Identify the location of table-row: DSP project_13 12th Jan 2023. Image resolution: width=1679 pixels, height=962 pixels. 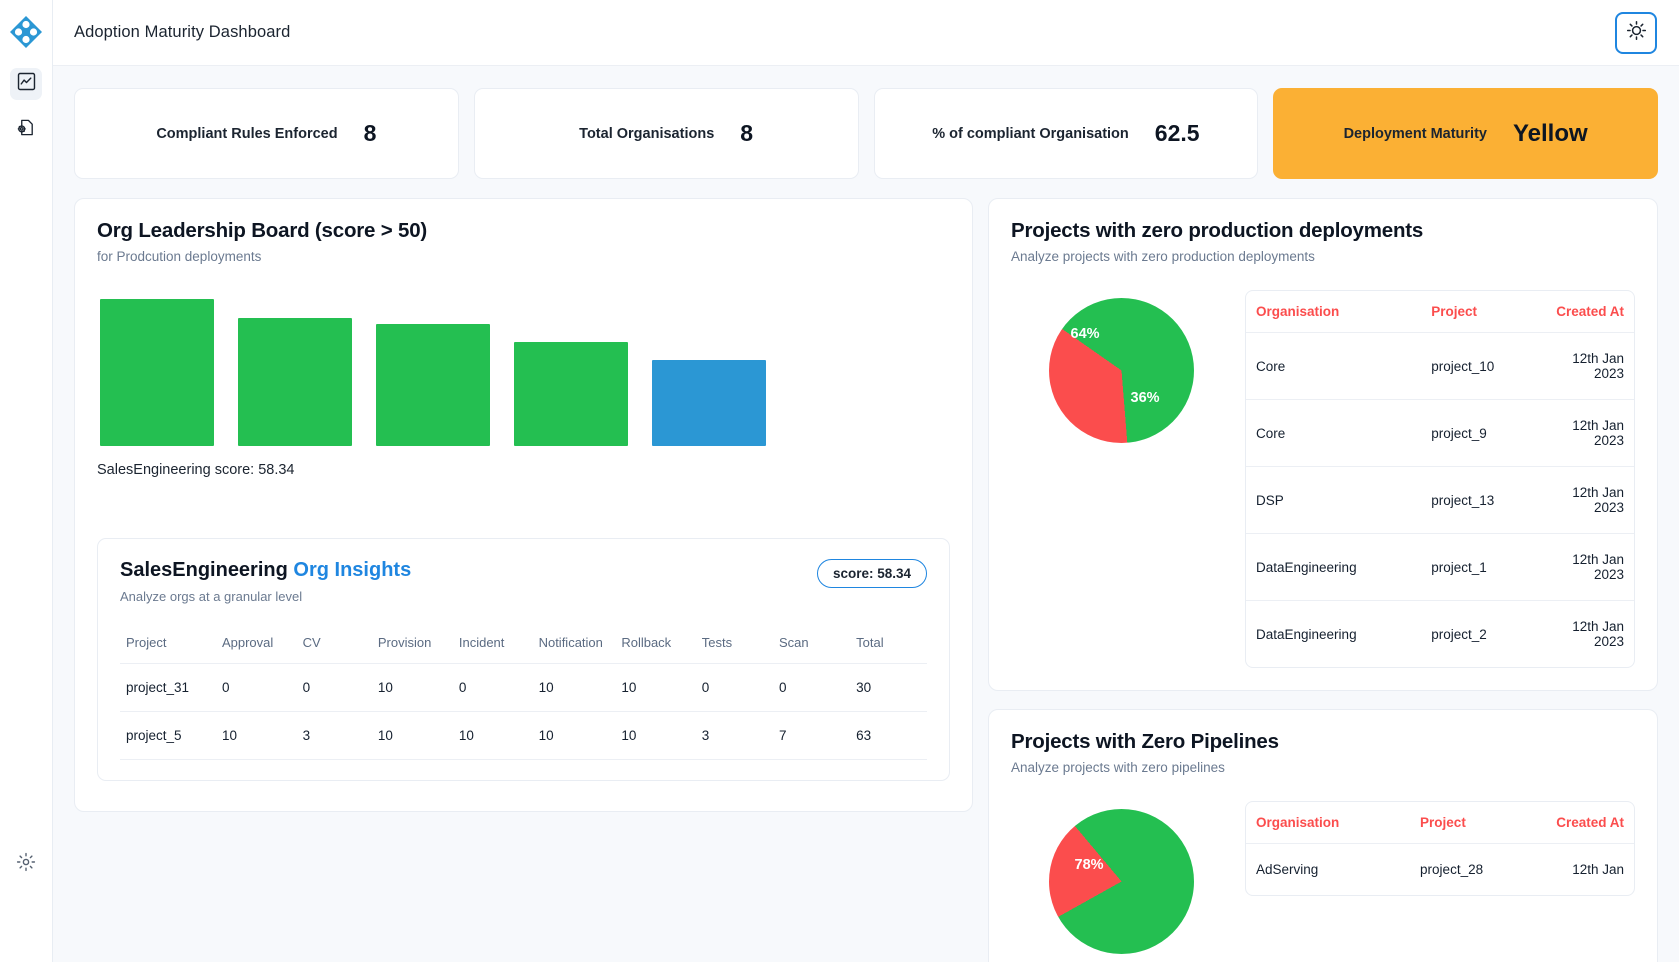
(1440, 500).